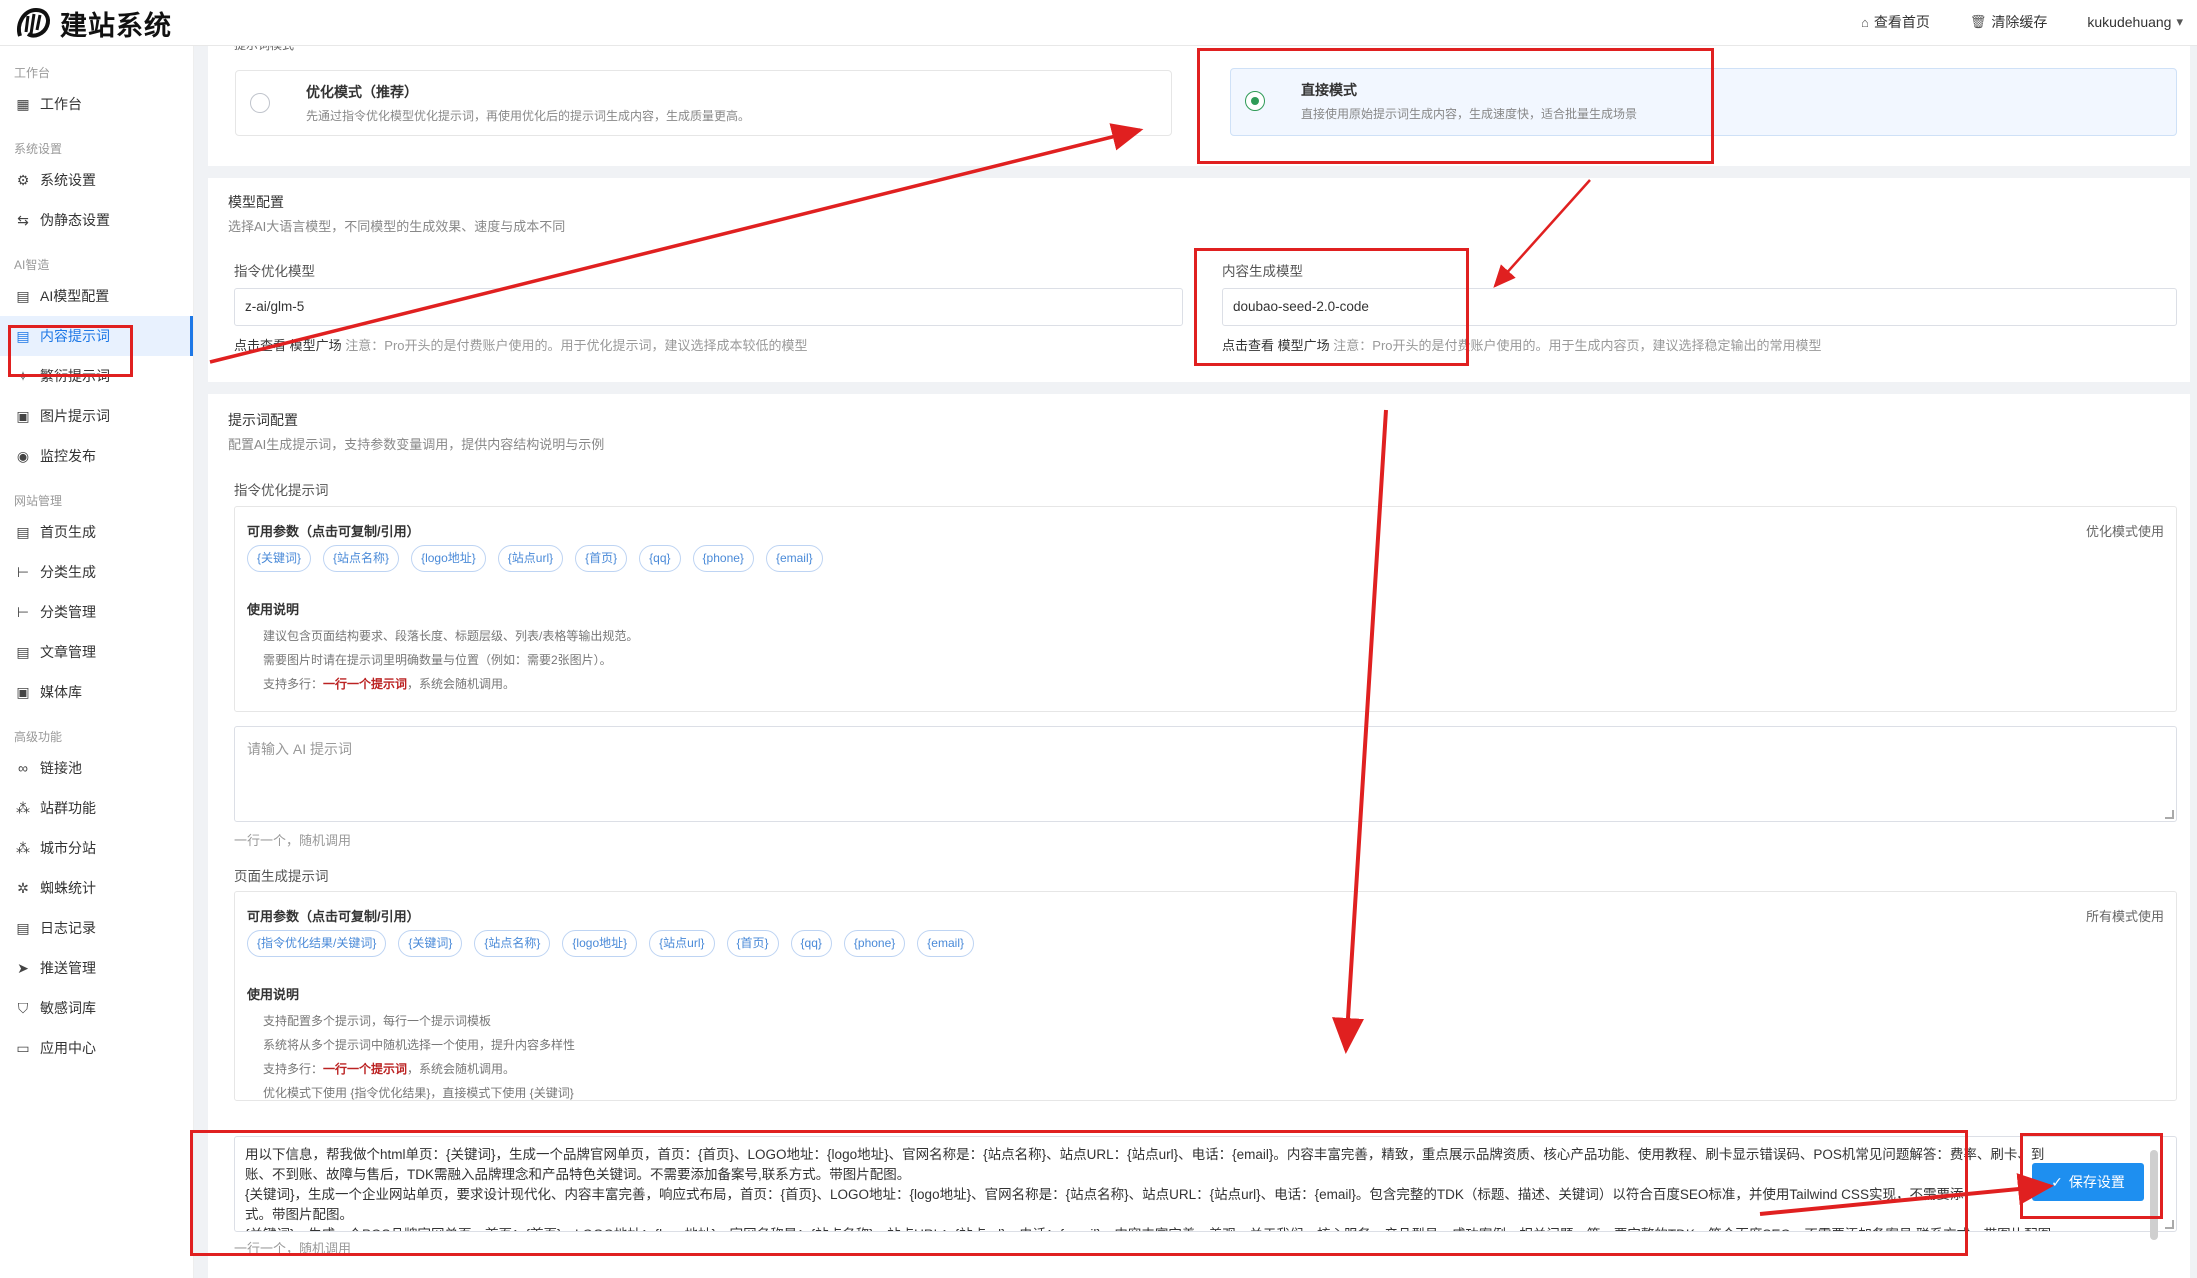 This screenshot has width=2197, height=1278. What do you see at coordinates (451, 636) in the screenshot?
I see `usage-line: 建议包含页面结构要求、段落长度、标题层级、列表/表格等输出规范。` at bounding box center [451, 636].